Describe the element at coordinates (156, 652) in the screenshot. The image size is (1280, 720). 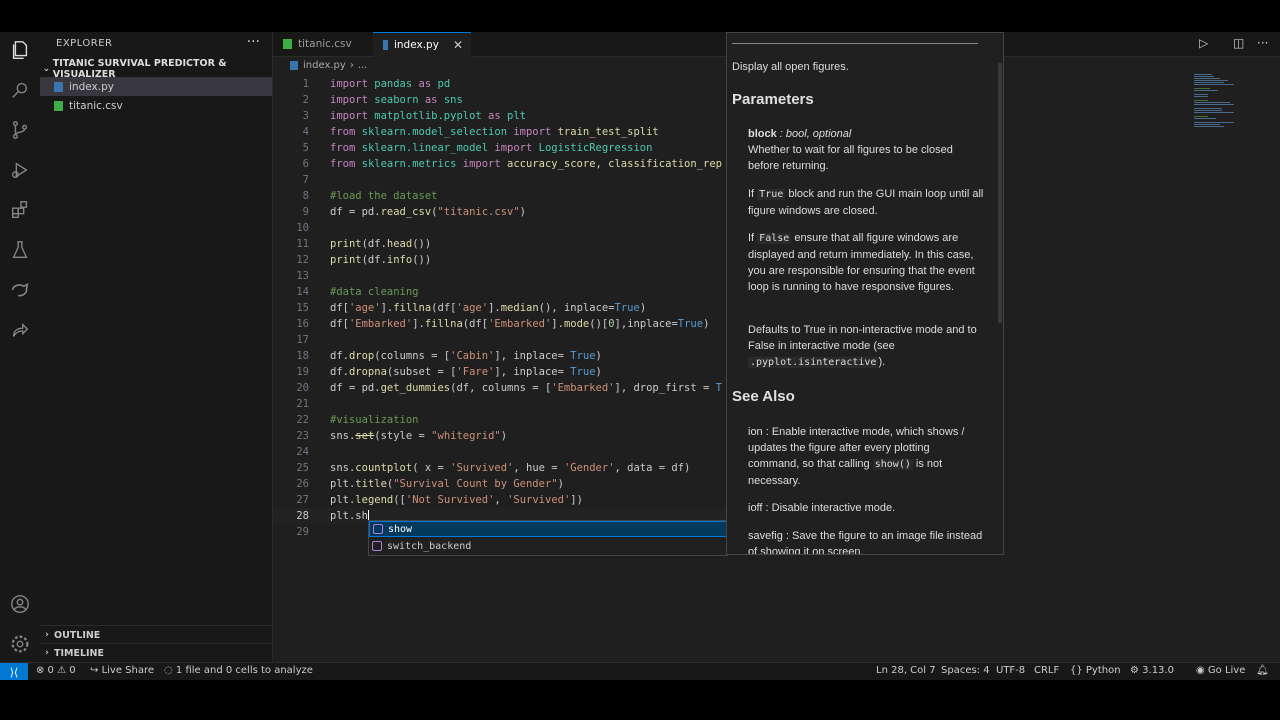
I see `timeline-section: › TIMELINE` at that location.